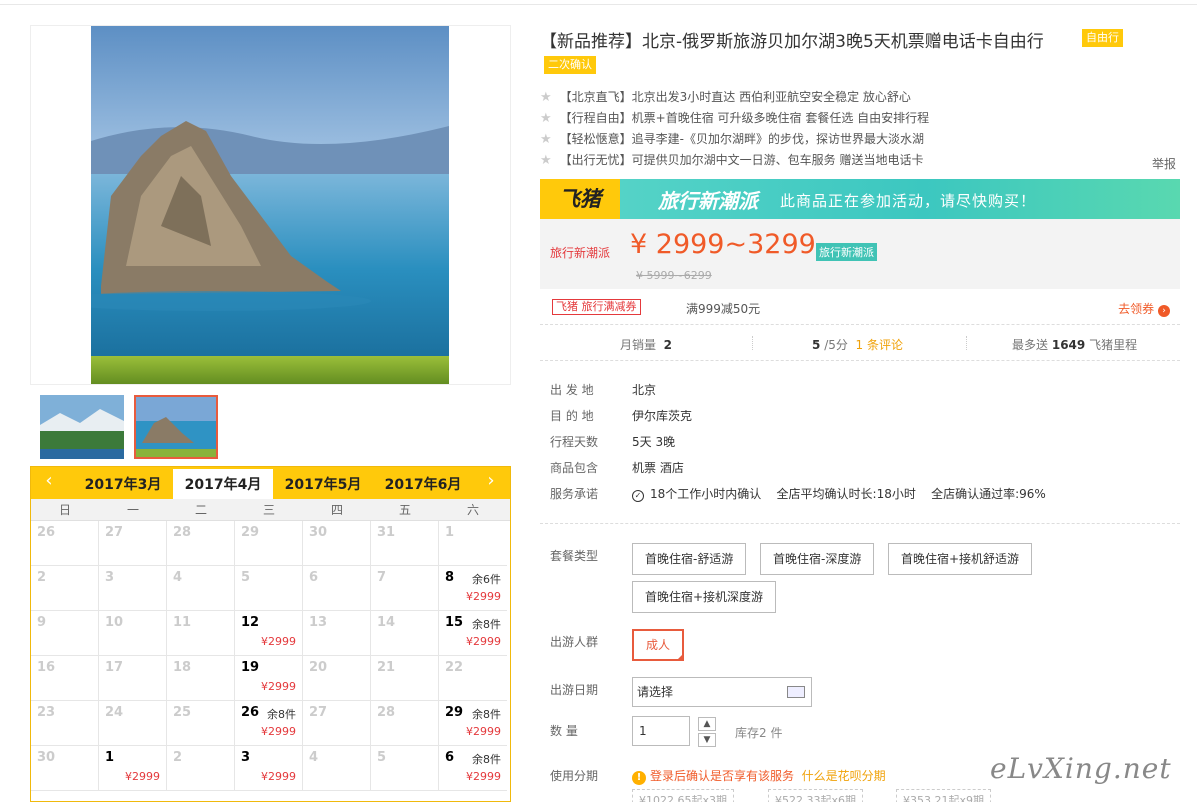  I want to click on feature-text: 北京出发3小时直达 西伯利亚航空安全稳定 放心舒心, so click(771, 97).